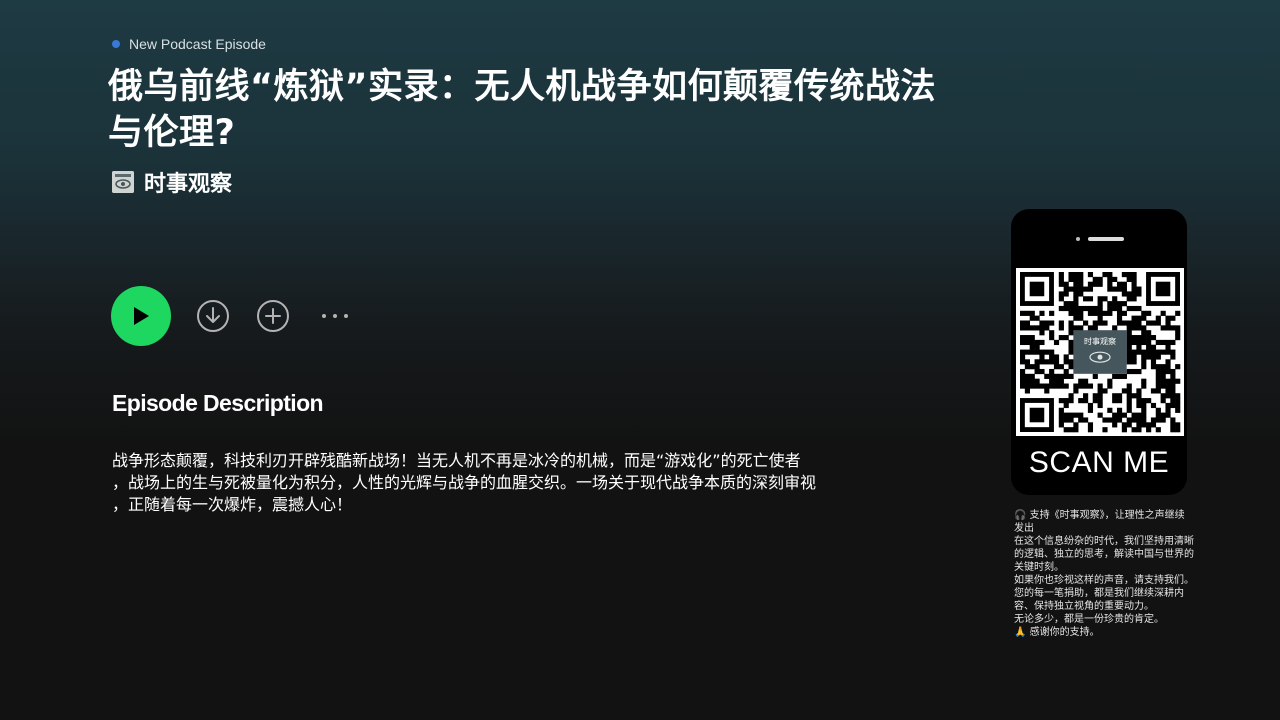 The height and width of the screenshot is (720, 1280). Describe the element at coordinates (1078, 239) in the screenshot. I see `phone-camera-icon` at that location.